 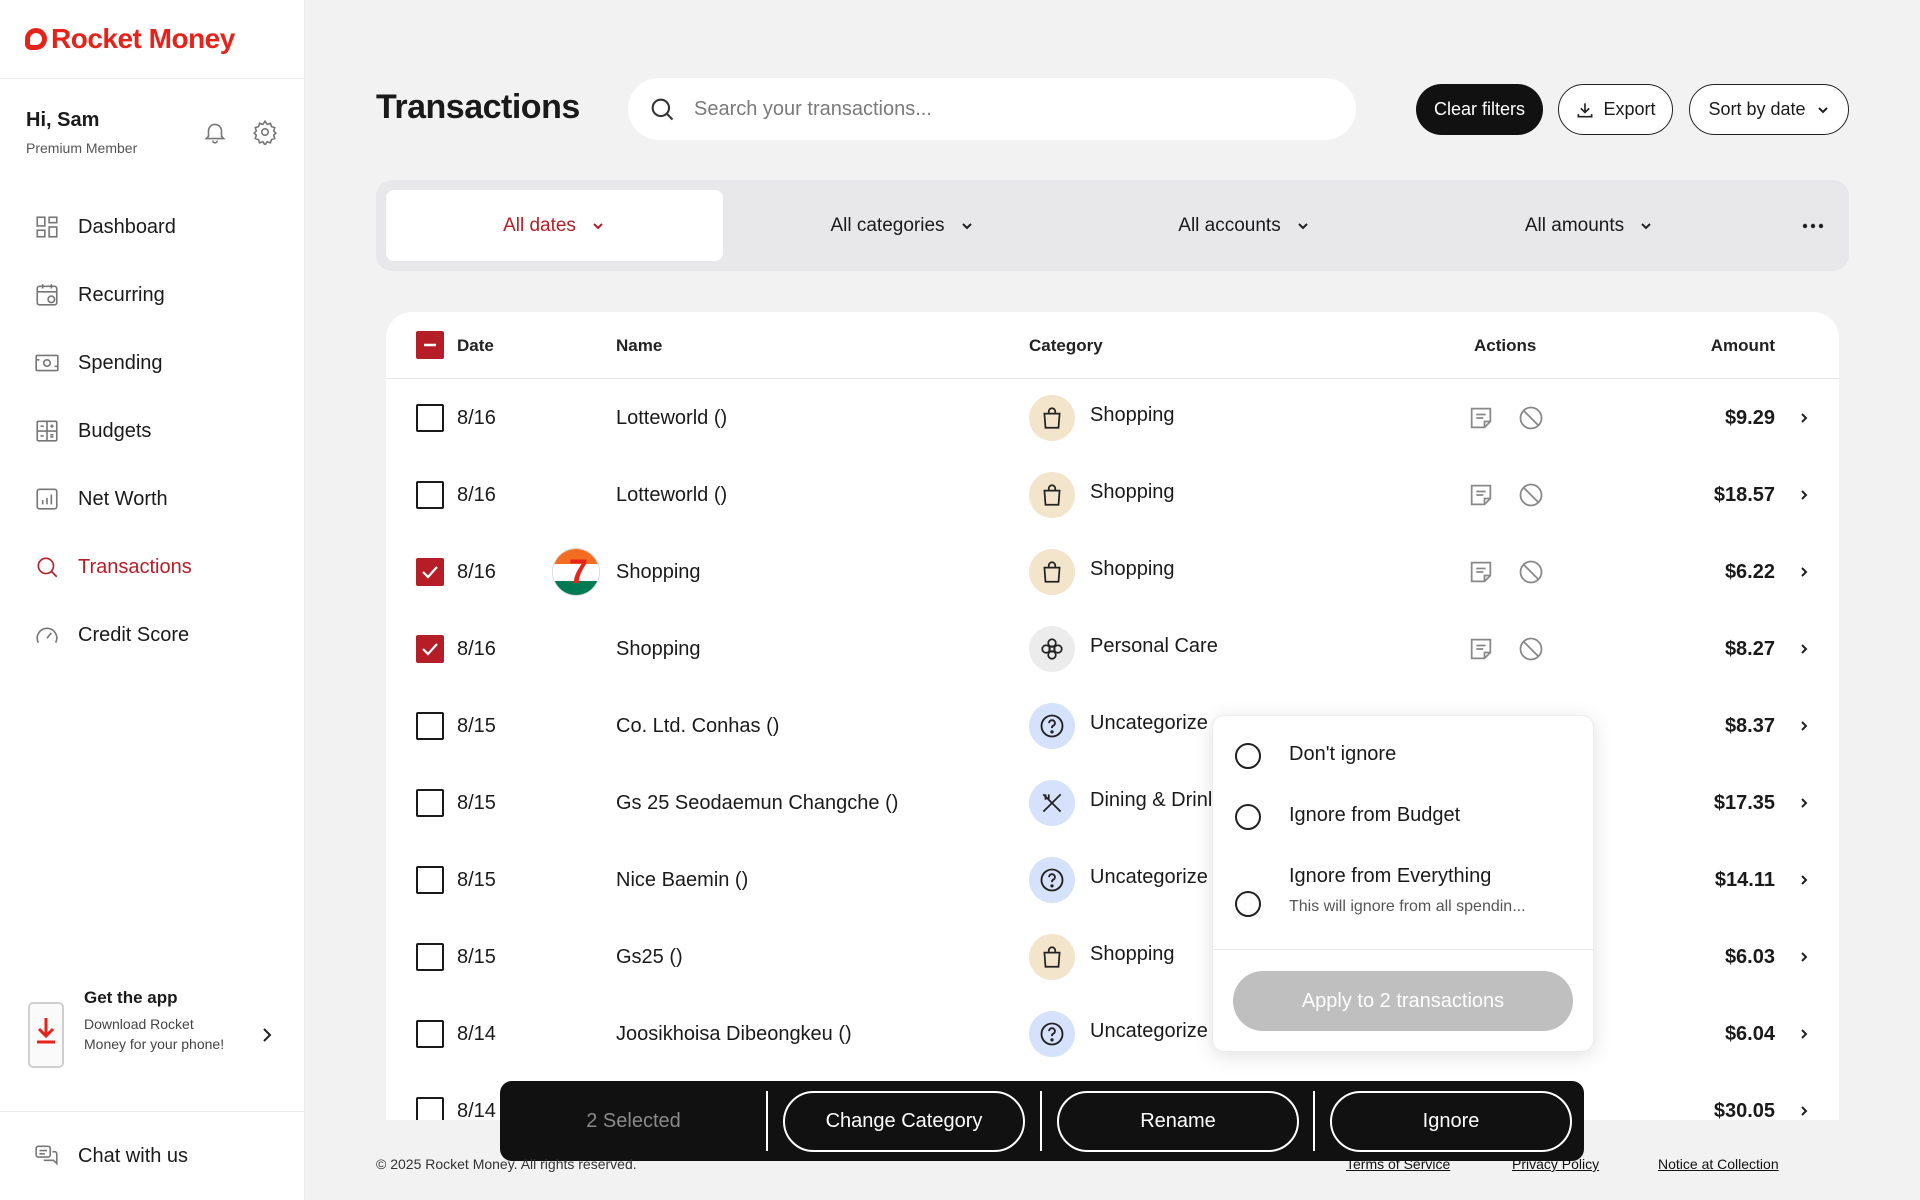 I want to click on chevron-down-icon, so click(x=966, y=225).